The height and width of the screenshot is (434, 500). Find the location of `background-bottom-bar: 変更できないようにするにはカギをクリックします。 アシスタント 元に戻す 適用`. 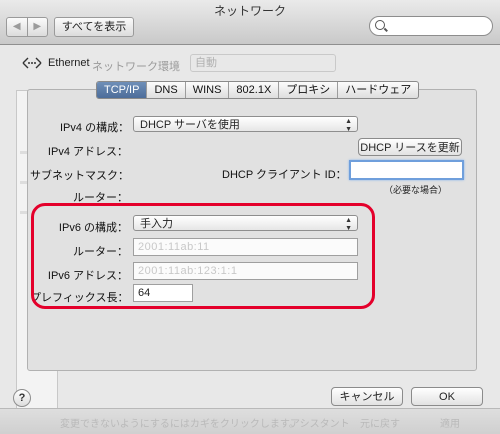

background-bottom-bar: 変更できないようにするにはカギをクリックします。 アシスタント 元に戻す 適用 is located at coordinates (250, 421).